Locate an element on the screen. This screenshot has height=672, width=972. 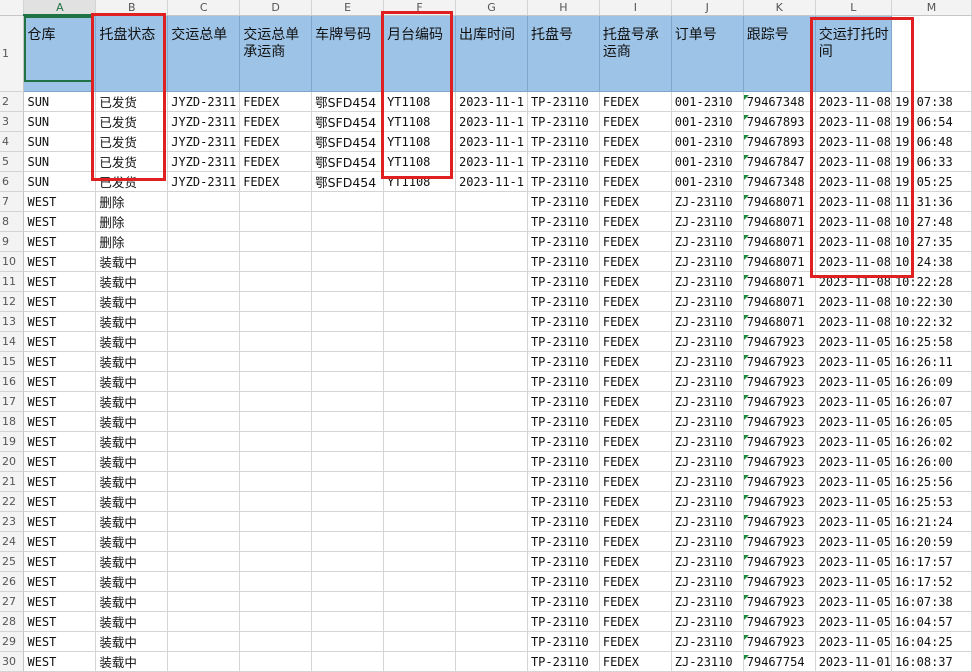
column-header-c: C is located at coordinates (204, 8).